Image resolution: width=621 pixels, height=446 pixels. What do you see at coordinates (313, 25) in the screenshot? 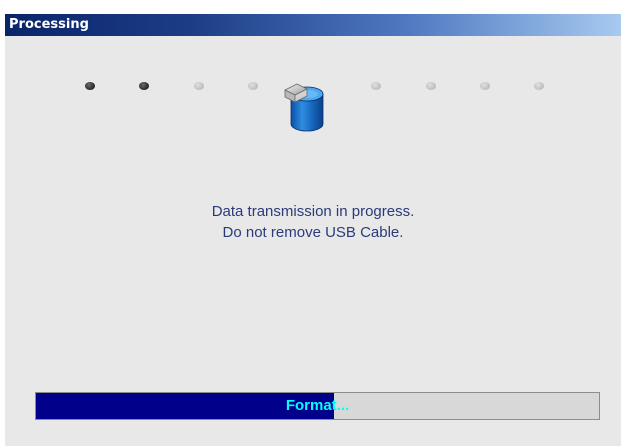
I see `title-bar: Processing` at bounding box center [313, 25].